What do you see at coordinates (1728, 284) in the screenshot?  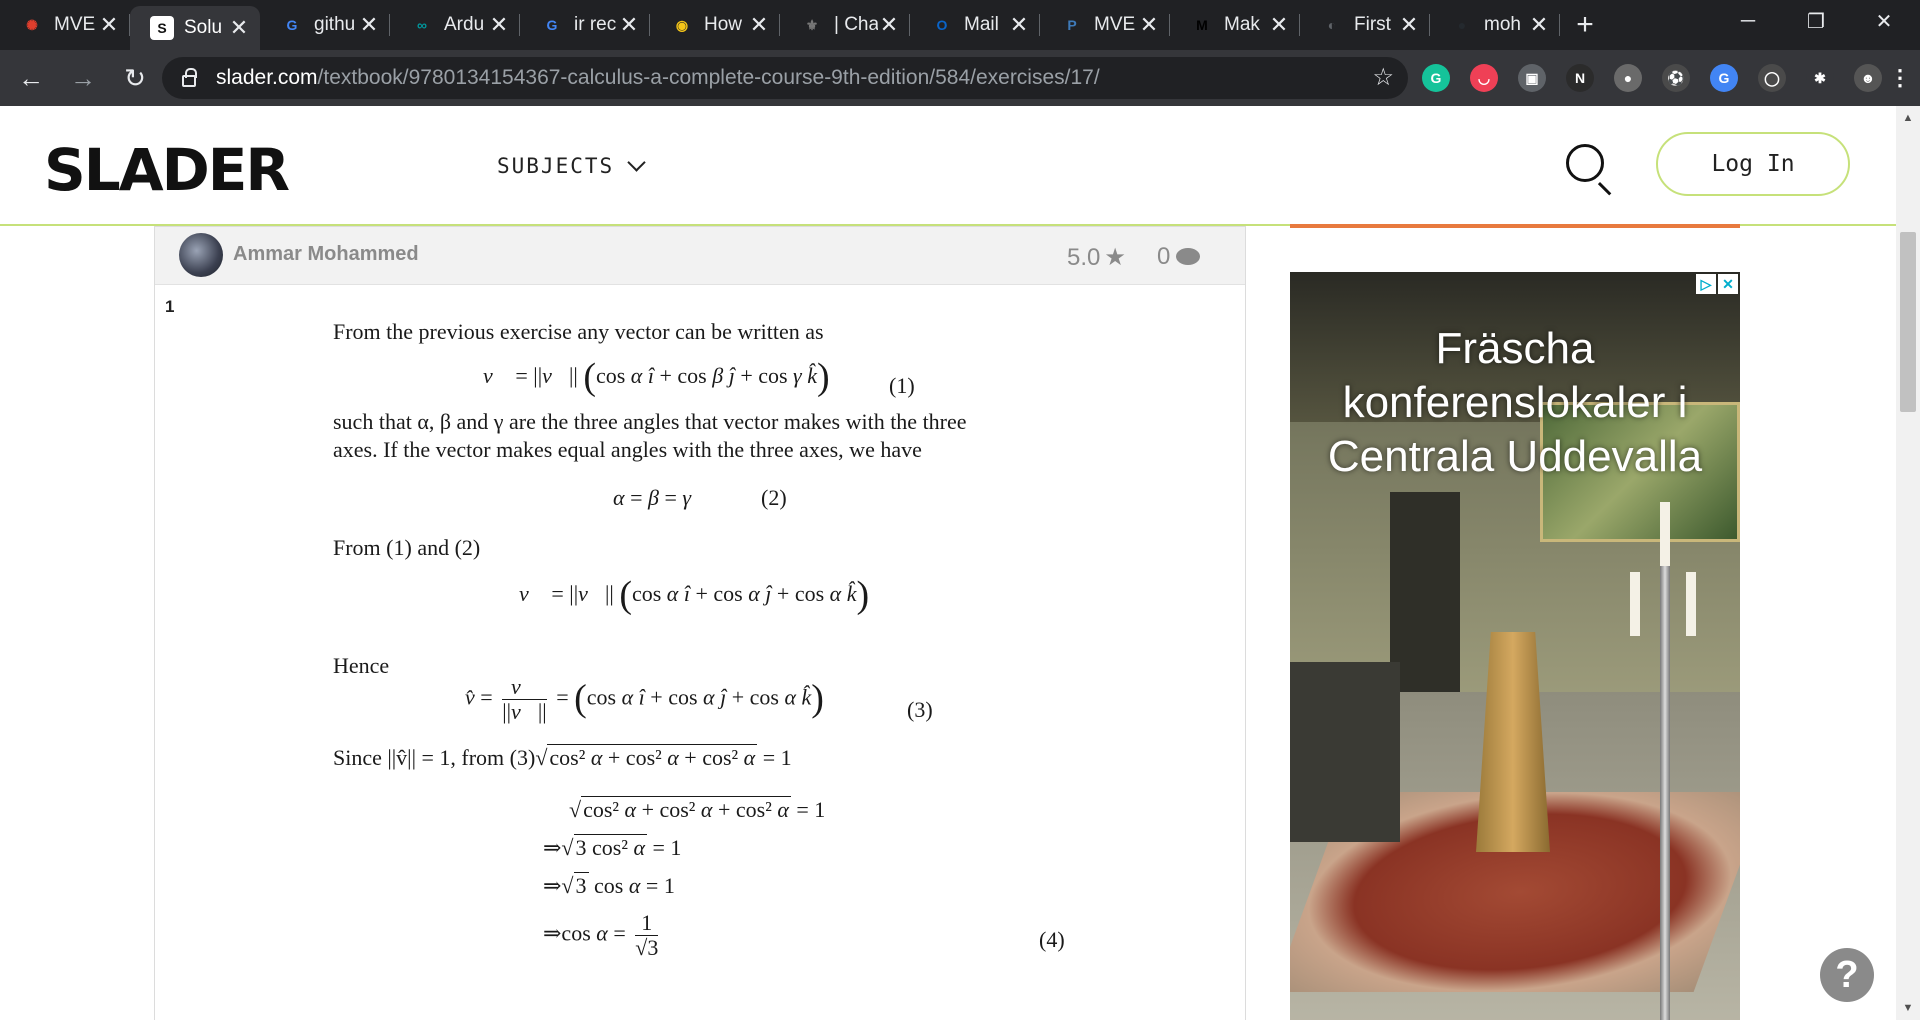 I see `ad-close-icon: ✕` at bounding box center [1728, 284].